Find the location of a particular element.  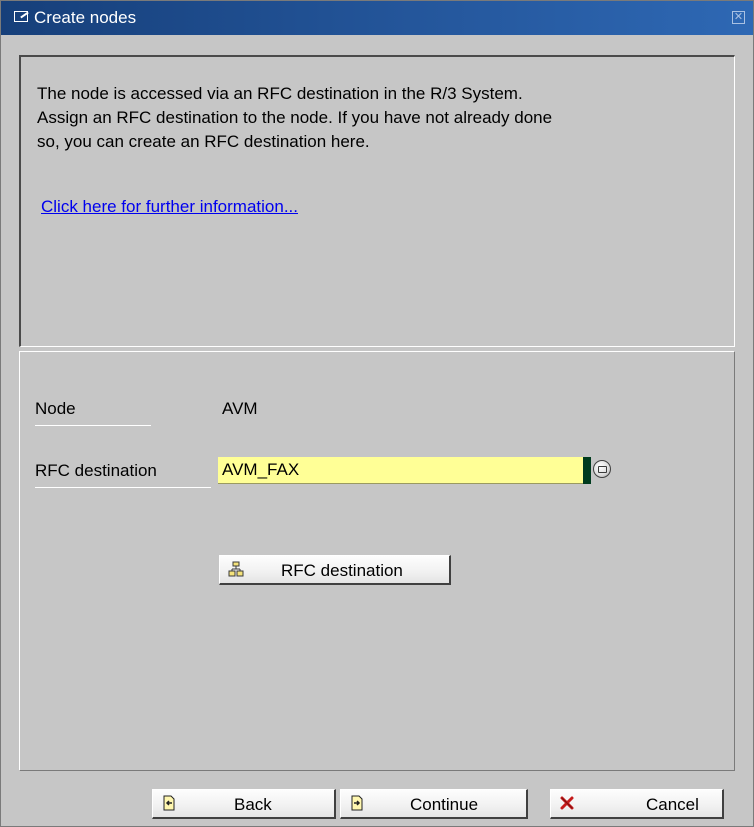

rfc-destination-label: RFC destination is located at coordinates (123, 474).